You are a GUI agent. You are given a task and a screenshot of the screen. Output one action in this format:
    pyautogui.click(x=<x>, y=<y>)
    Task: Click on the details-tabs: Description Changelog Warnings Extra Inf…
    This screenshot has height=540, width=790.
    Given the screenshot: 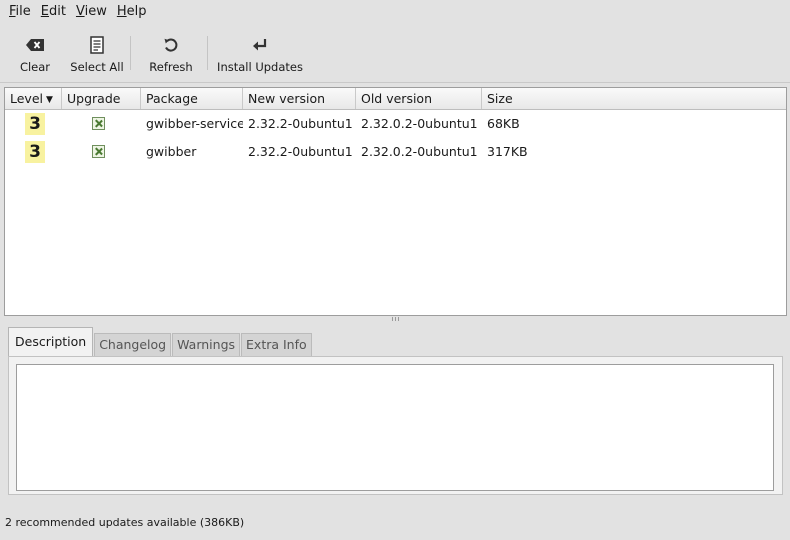 What is the action you would take?
    pyautogui.click(x=160, y=342)
    